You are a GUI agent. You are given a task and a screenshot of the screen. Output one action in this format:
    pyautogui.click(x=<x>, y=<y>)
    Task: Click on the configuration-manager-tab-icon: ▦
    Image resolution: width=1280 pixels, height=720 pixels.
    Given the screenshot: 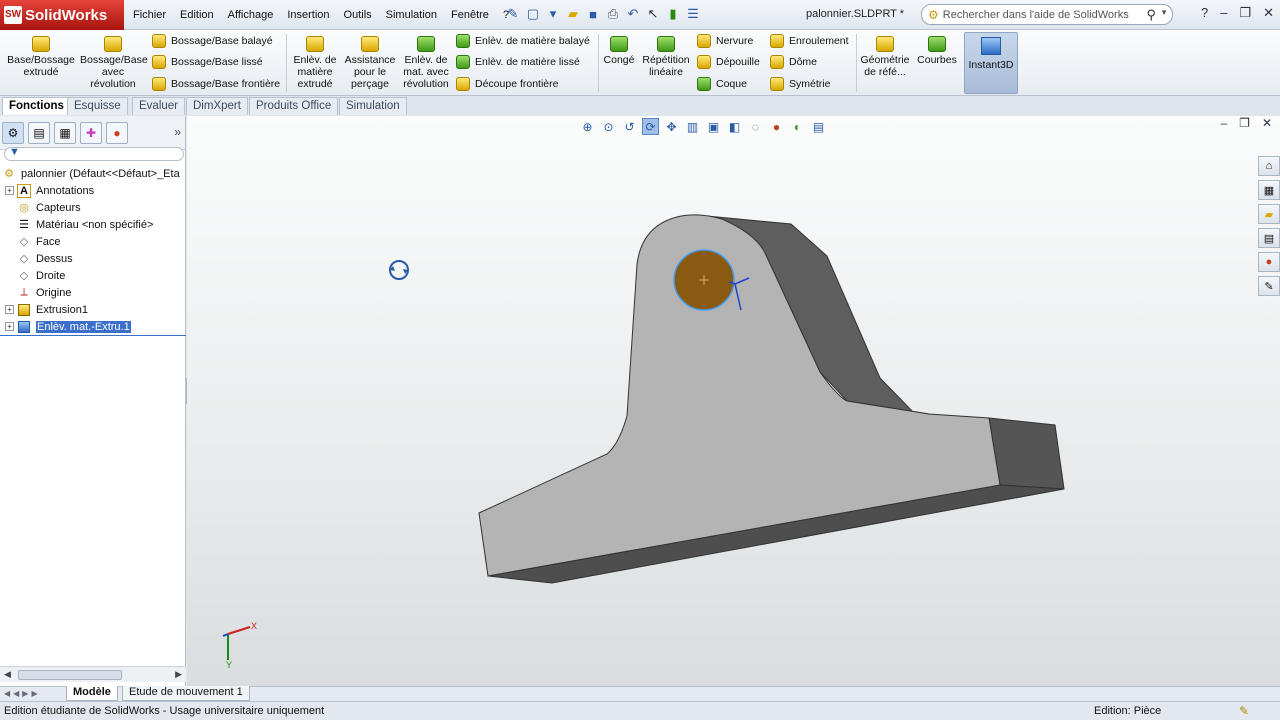 What is the action you would take?
    pyautogui.click(x=65, y=133)
    